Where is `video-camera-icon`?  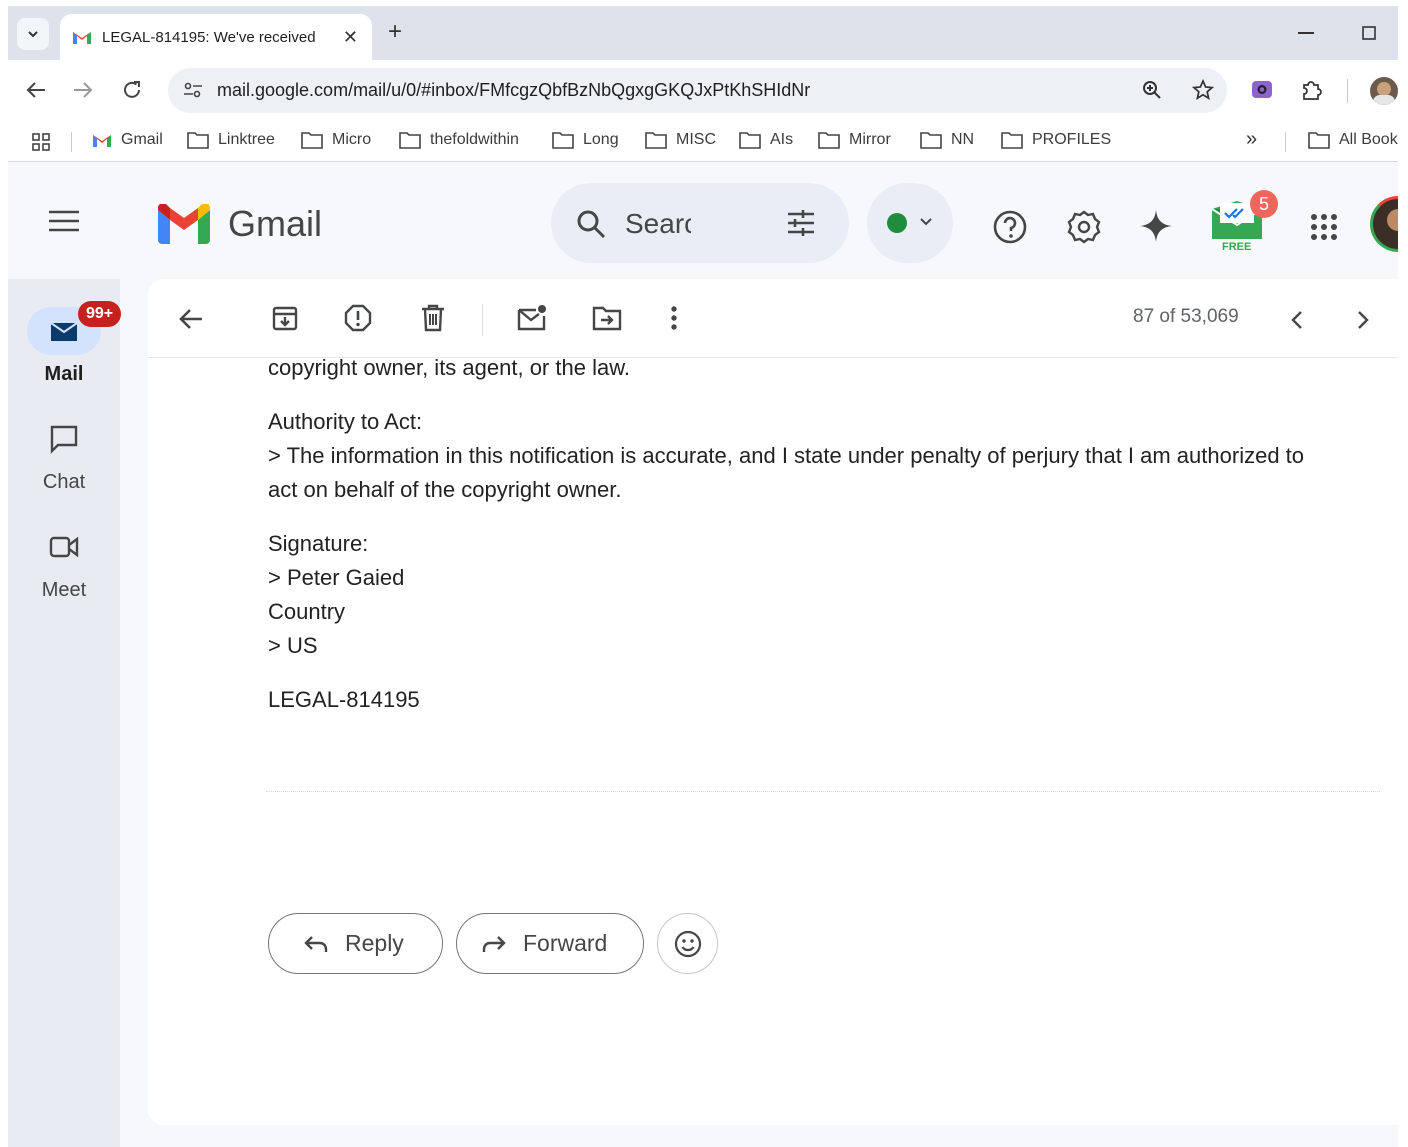
video-camera-icon is located at coordinates (64, 547).